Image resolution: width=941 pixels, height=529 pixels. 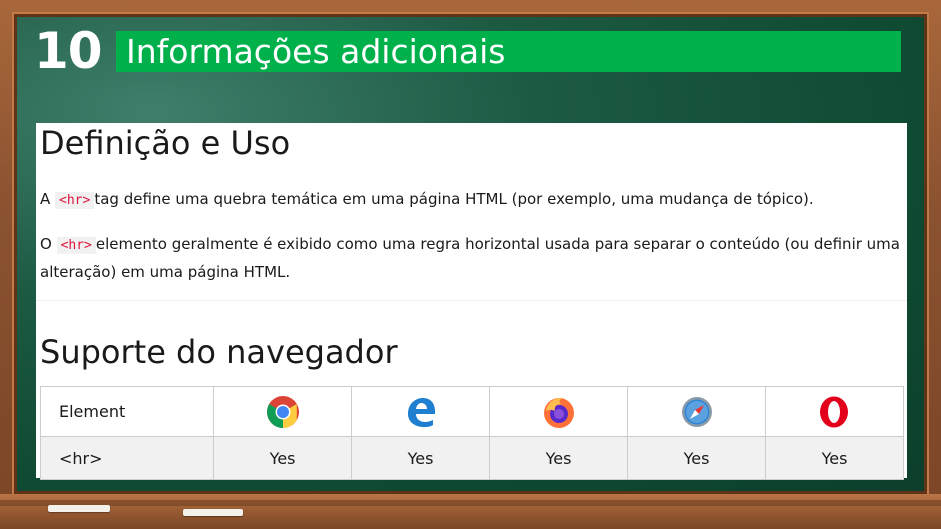 What do you see at coordinates (219, 352) in the screenshot?
I see `support-heading: Suporte do navegador` at bounding box center [219, 352].